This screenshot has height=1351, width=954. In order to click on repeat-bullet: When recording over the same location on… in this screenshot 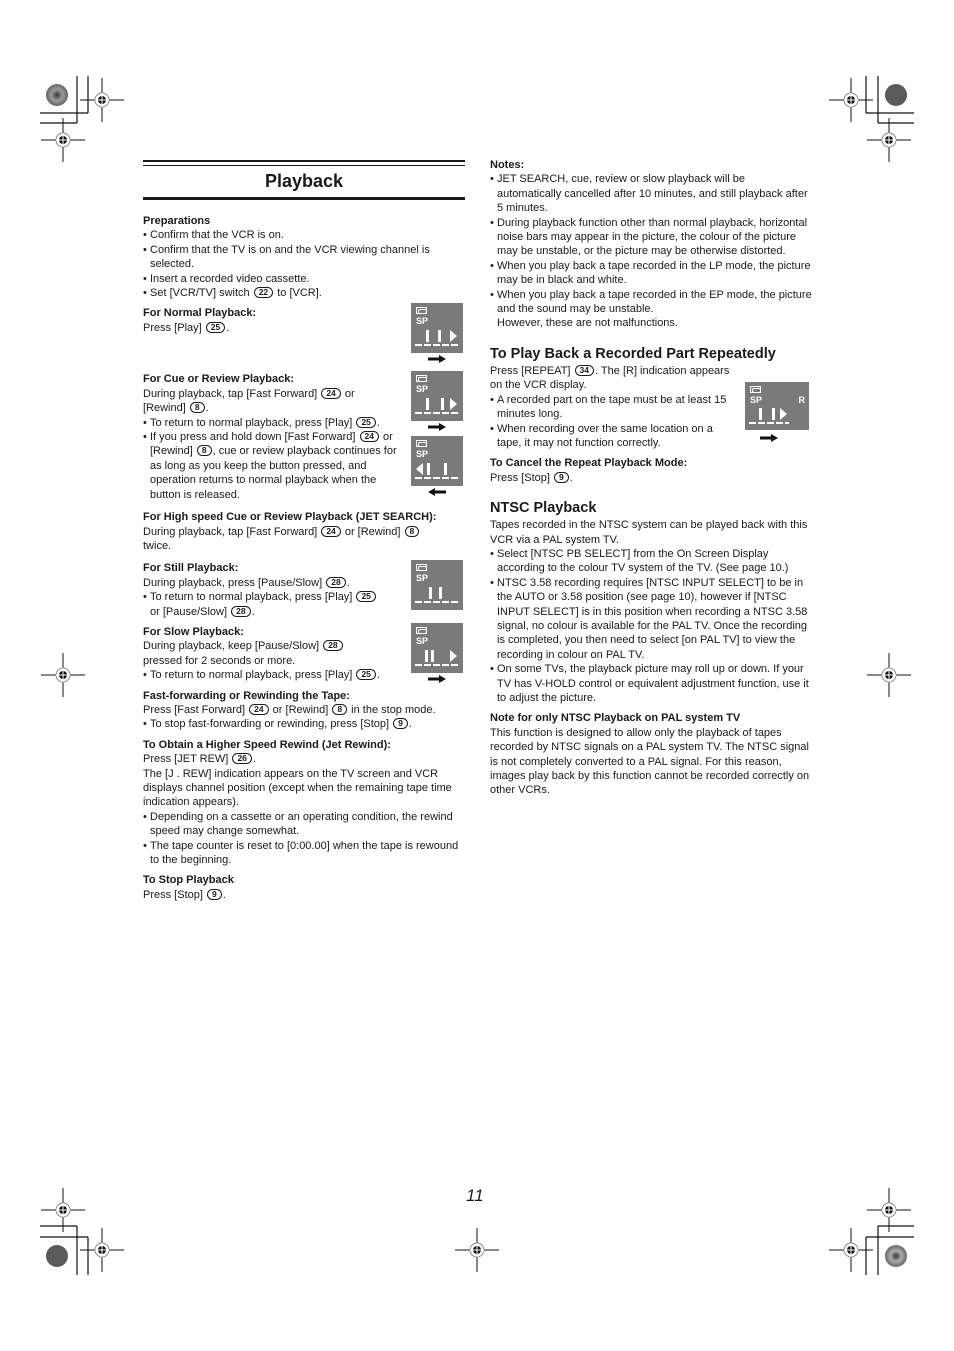, I will do `click(610, 436)`.